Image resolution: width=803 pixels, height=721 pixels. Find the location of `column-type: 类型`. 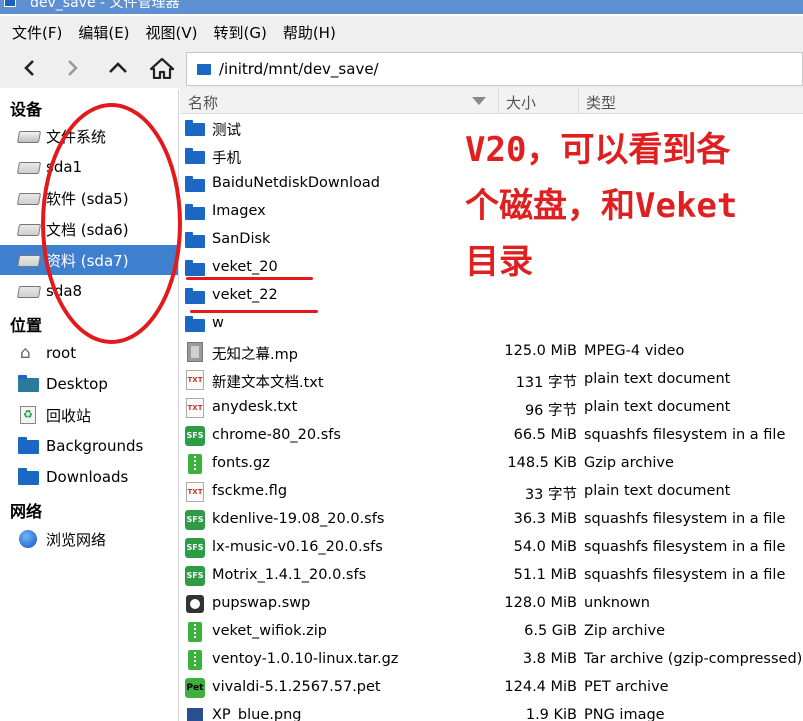

column-type: 类型 is located at coordinates (601, 102).